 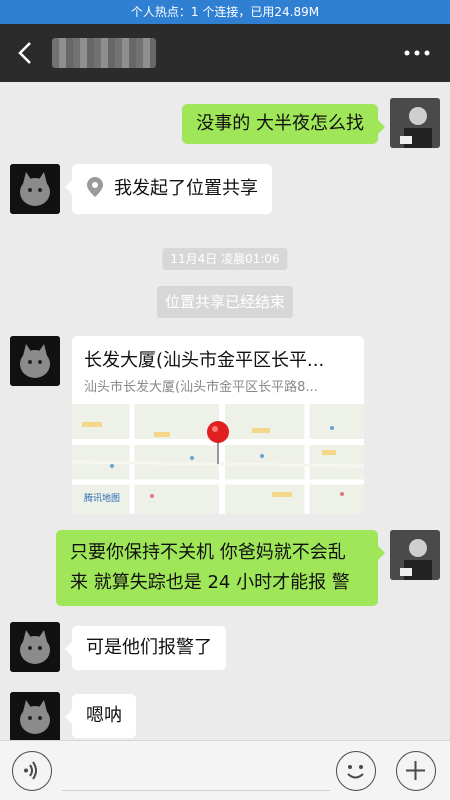 I want to click on message-text-line: 只要你保持不关机 你爸妈就不会乱, so click(x=208, y=552).